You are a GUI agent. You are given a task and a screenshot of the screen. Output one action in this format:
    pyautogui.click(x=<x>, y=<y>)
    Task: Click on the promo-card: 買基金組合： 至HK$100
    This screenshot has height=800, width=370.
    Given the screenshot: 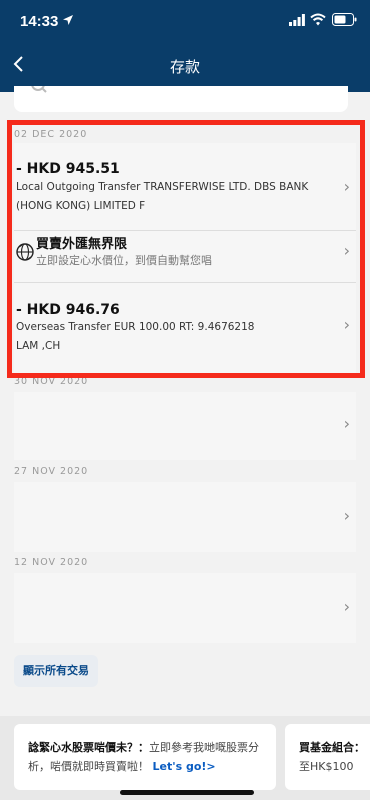 What is the action you would take?
    pyautogui.click(x=327, y=757)
    